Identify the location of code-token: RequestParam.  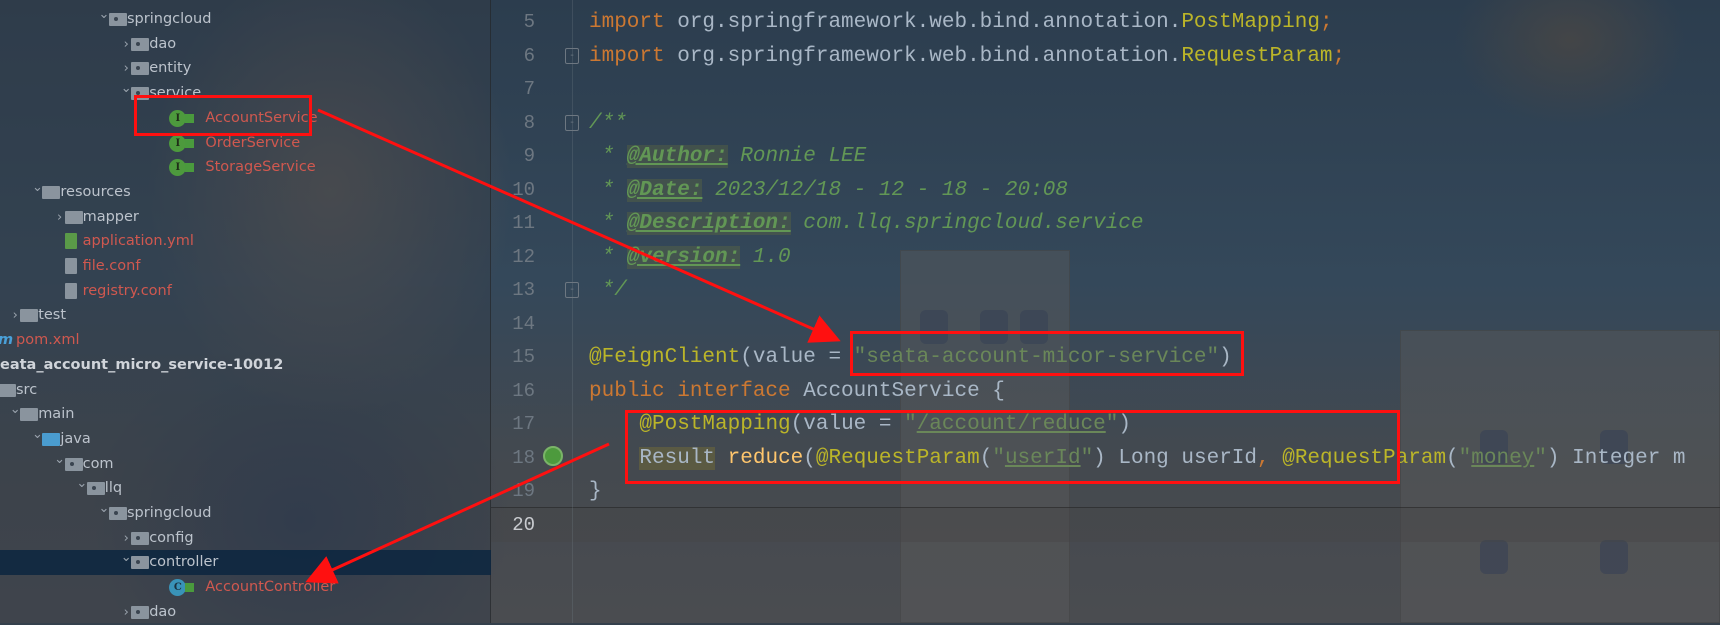
(1257, 56).